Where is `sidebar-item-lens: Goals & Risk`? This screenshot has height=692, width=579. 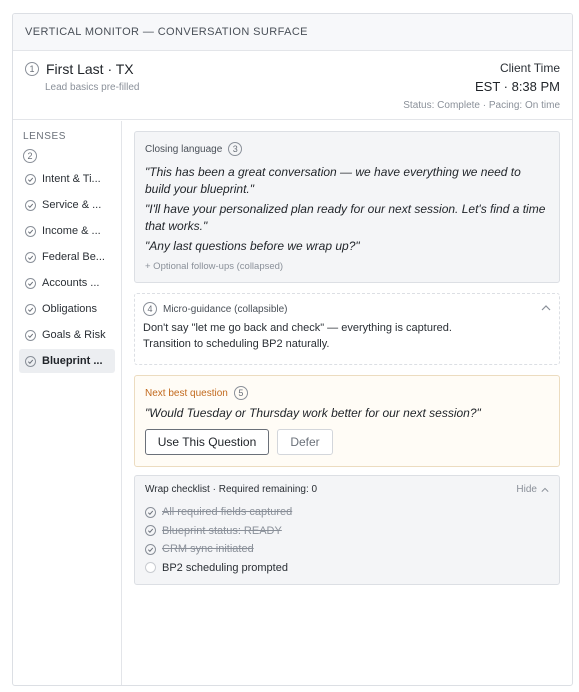 sidebar-item-lens: Goals & Risk is located at coordinates (67, 335).